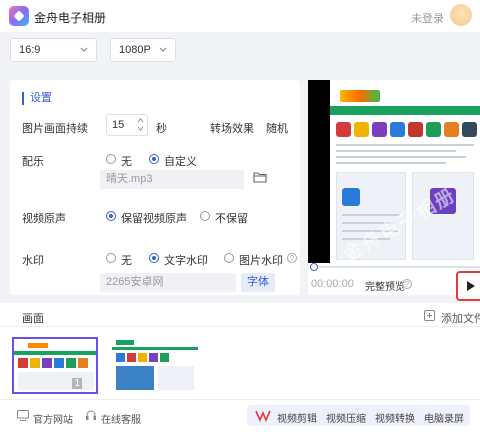 The height and width of the screenshot is (432, 480). Describe the element at coordinates (111, 159) in the screenshot. I see `music-none-radio` at that location.